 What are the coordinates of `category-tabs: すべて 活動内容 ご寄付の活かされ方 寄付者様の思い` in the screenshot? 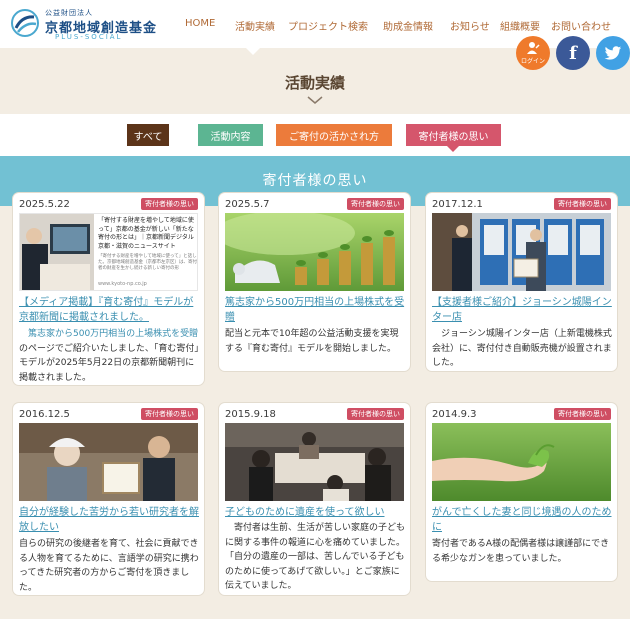 It's located at (315, 135).